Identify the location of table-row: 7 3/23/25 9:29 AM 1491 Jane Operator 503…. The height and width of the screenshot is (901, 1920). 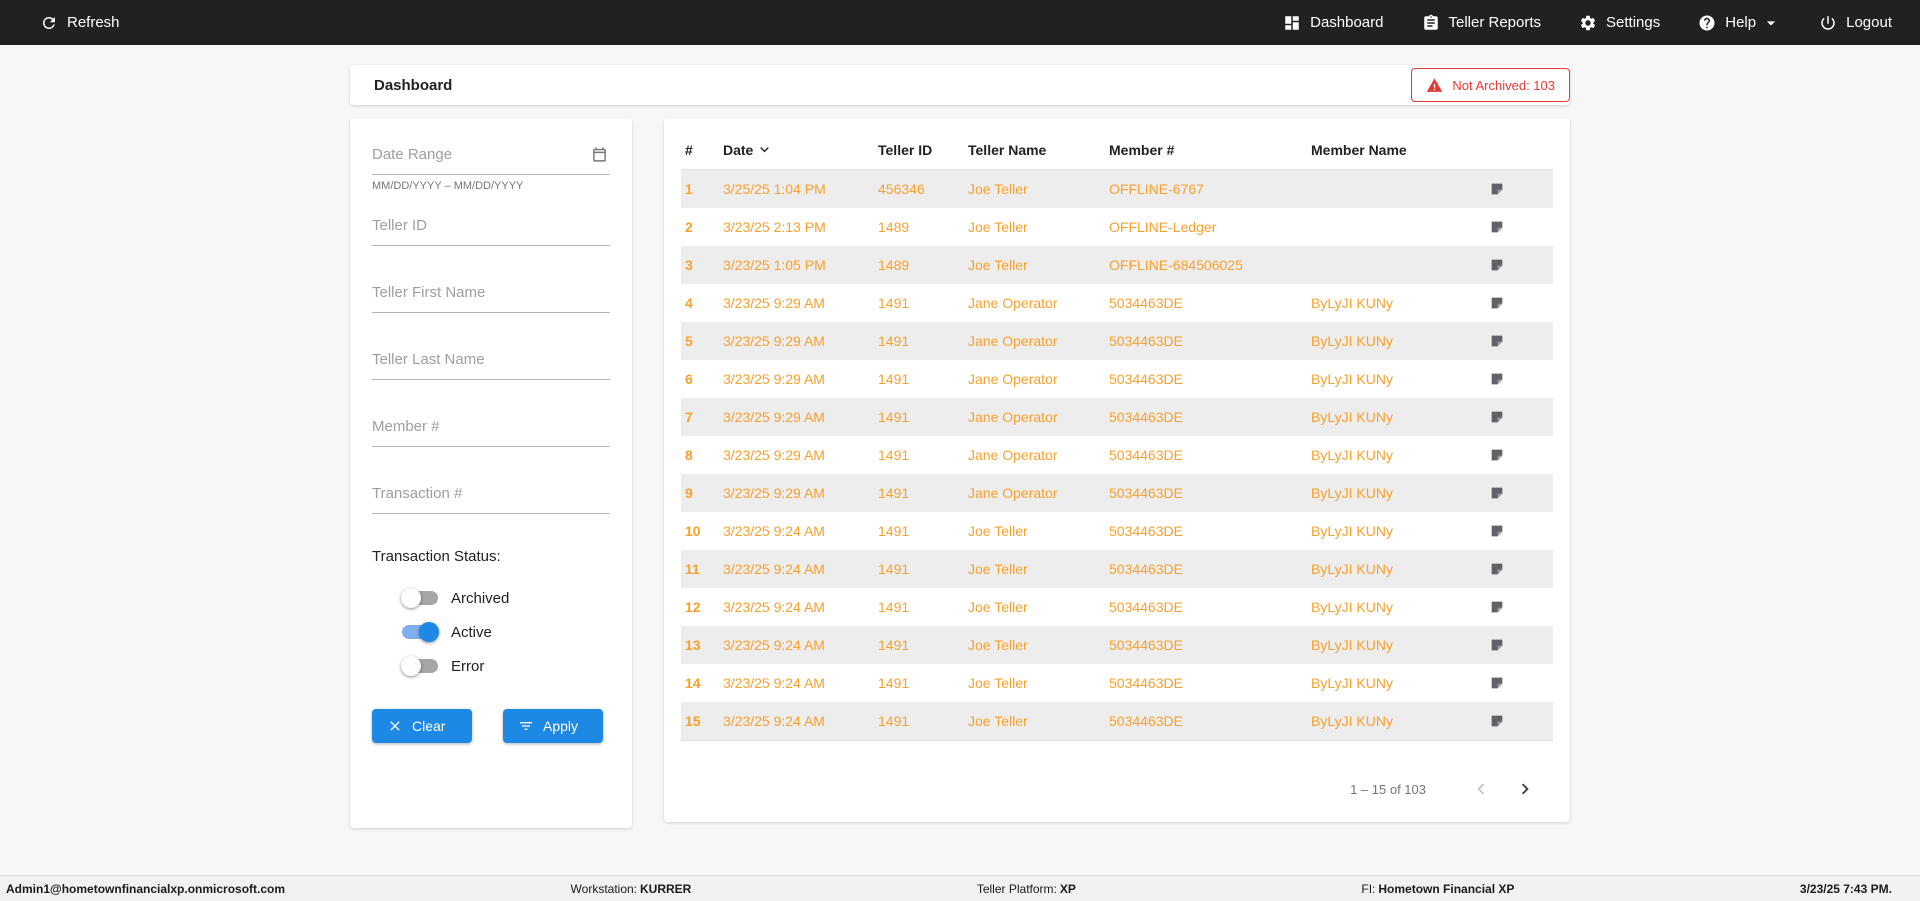
(1117, 417).